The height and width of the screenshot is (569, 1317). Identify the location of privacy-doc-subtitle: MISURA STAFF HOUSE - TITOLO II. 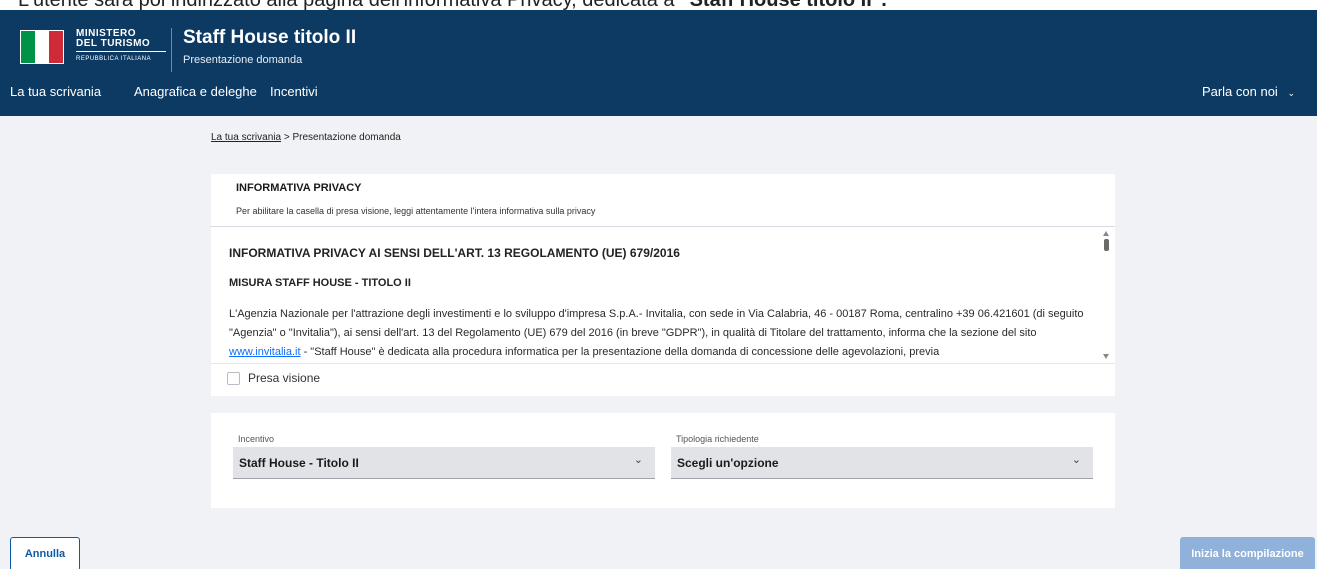
(320, 283).